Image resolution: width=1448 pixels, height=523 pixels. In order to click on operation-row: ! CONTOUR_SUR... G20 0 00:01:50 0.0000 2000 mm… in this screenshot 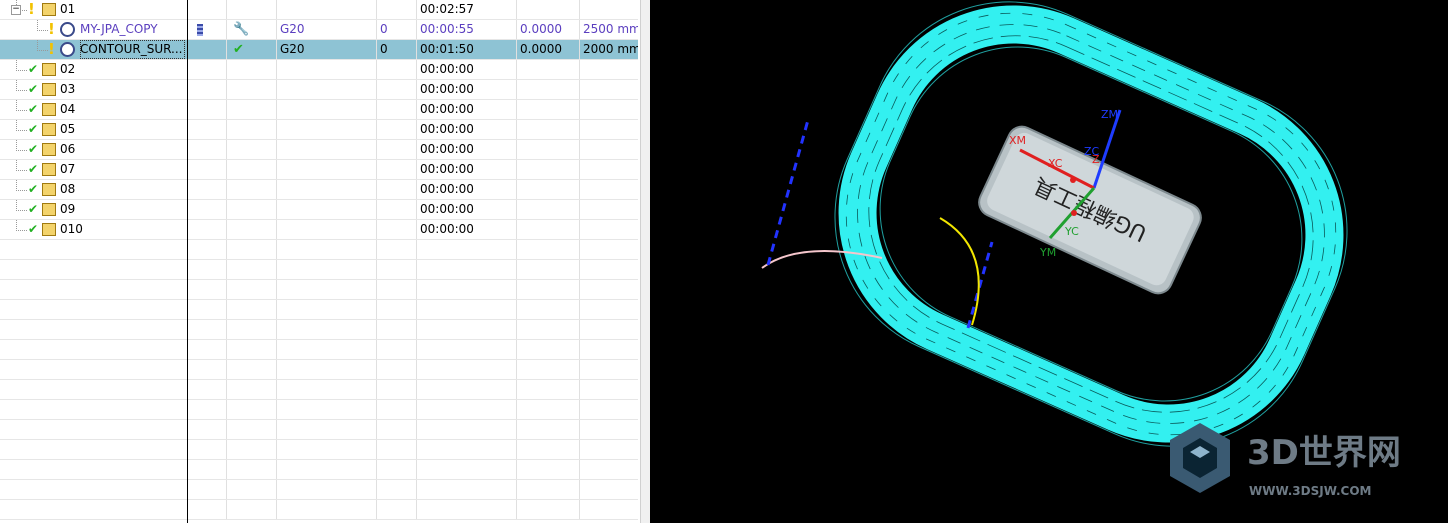, I will do `click(319, 50)`.